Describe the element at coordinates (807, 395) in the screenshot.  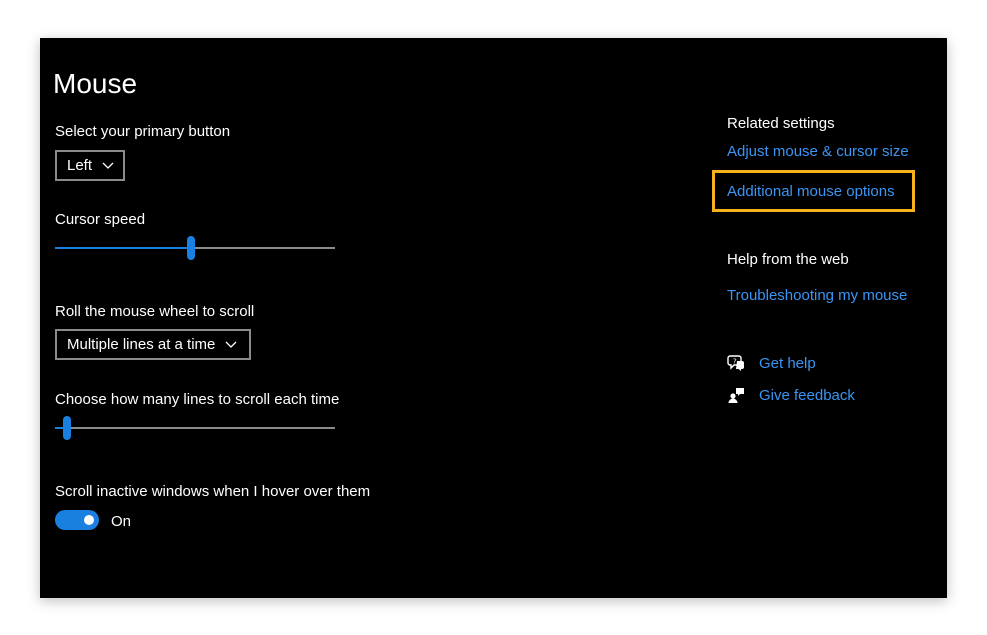
I see `give-feedback-link: Give feedback` at that location.